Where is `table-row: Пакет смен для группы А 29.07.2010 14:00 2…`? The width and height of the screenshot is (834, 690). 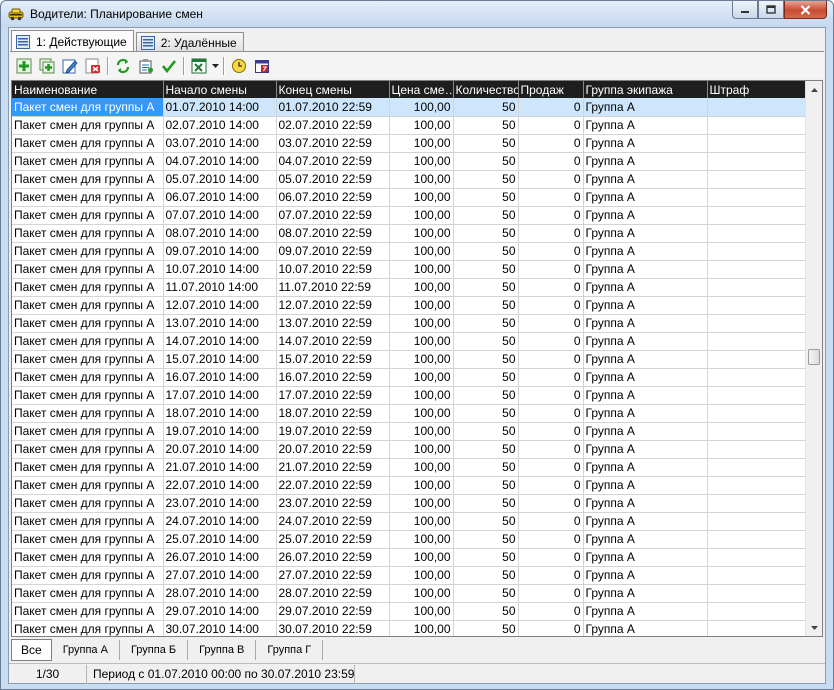
table-row: Пакет смен для группы А 29.07.2010 14:00 2… is located at coordinates (409, 611).